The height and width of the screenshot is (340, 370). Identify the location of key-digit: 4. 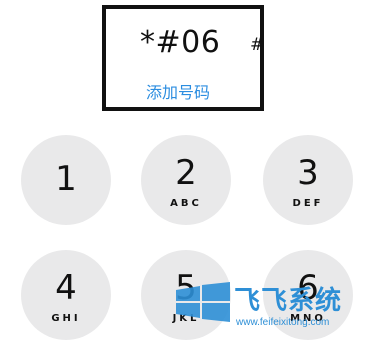
(66, 288).